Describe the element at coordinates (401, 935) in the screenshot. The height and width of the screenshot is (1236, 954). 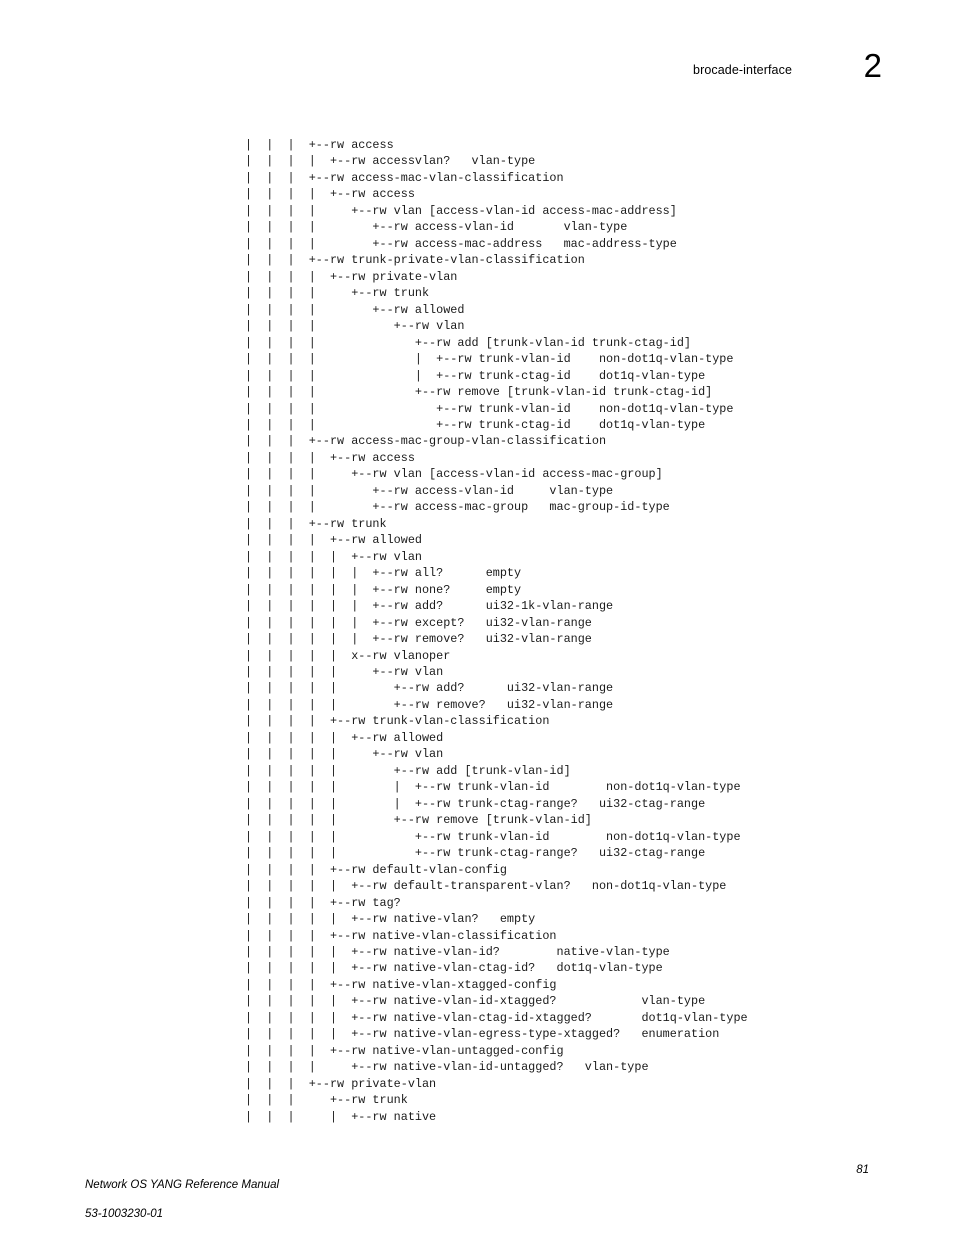
I see `tree-line: | | | | +--rw native-vlan-classification` at that location.